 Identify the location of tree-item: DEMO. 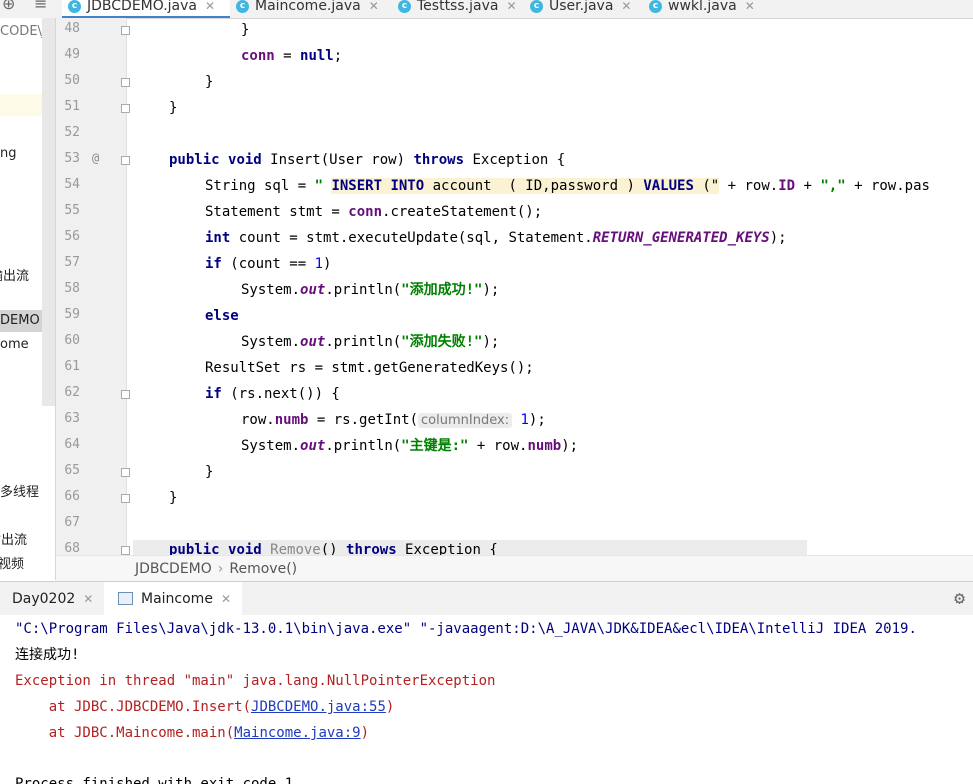
(20, 320).